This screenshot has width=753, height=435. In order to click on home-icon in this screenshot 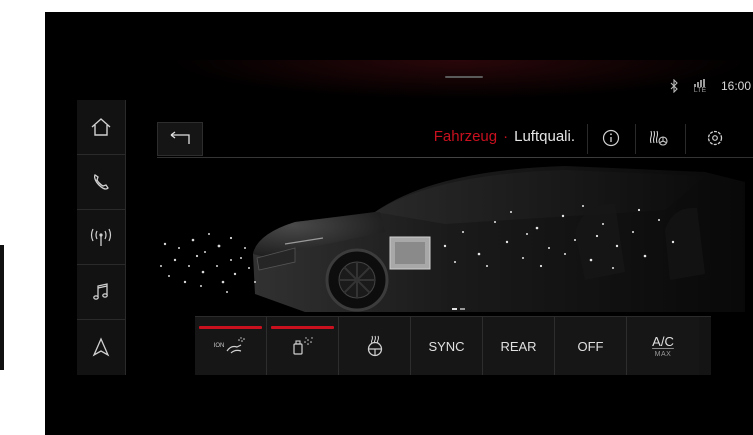, I will do `click(101, 127)`.